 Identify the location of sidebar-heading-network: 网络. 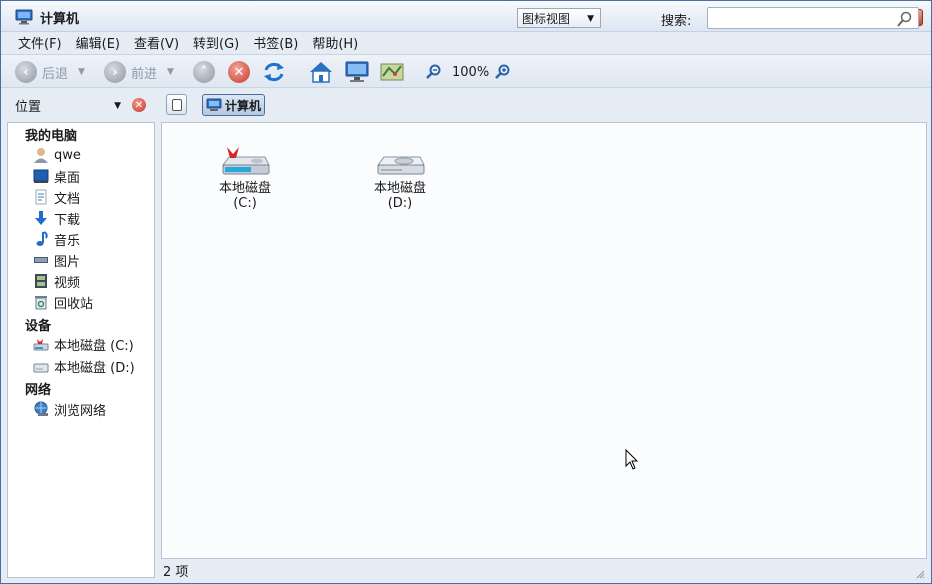
(38, 390).